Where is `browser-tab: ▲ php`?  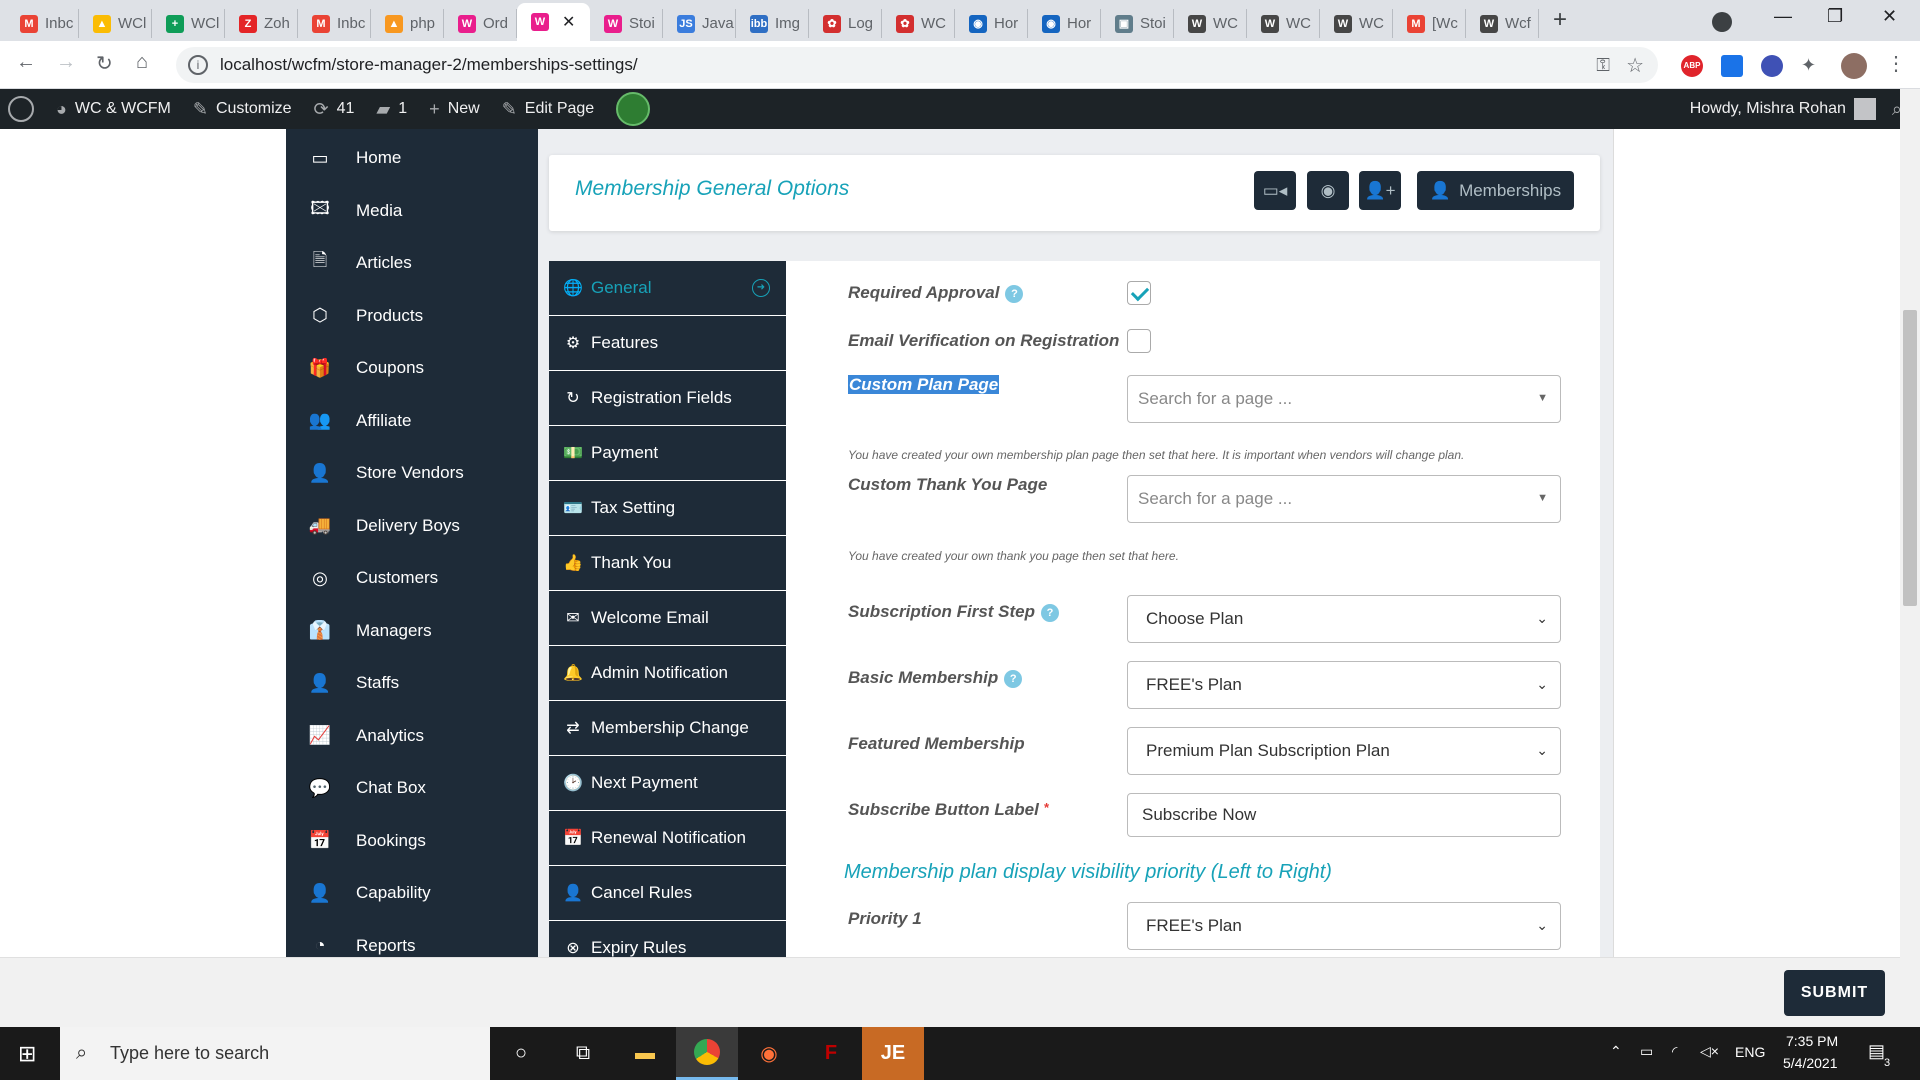 browser-tab: ▲ php is located at coordinates (407, 23).